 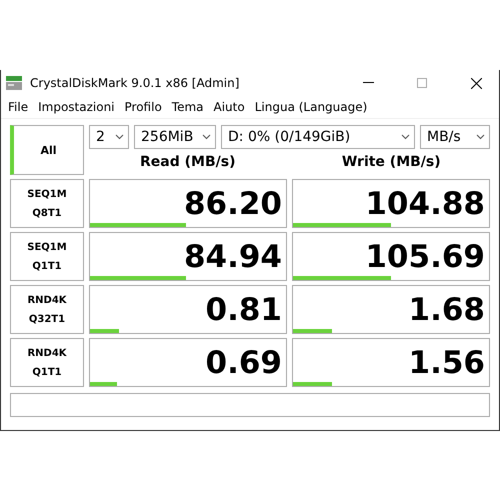 I want to click on comment-field, so click(x=250, y=405).